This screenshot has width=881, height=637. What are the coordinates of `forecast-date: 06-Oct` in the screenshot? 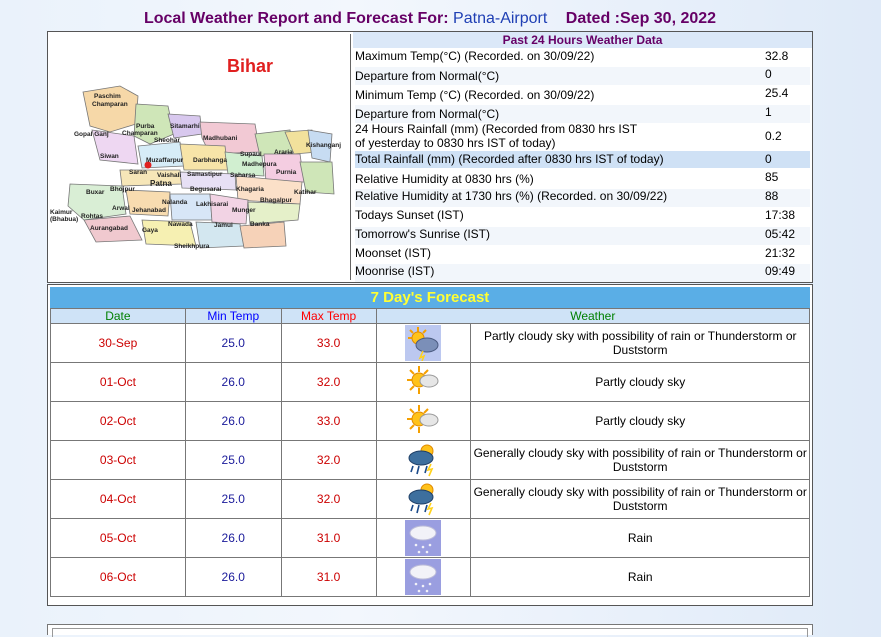 It's located at (118, 577).